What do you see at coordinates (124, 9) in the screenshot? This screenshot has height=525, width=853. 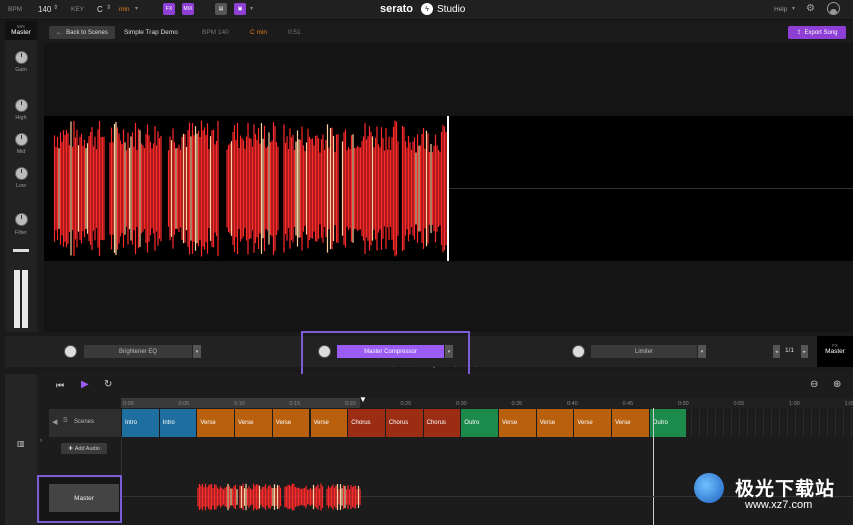 I see `key-mode: min` at bounding box center [124, 9].